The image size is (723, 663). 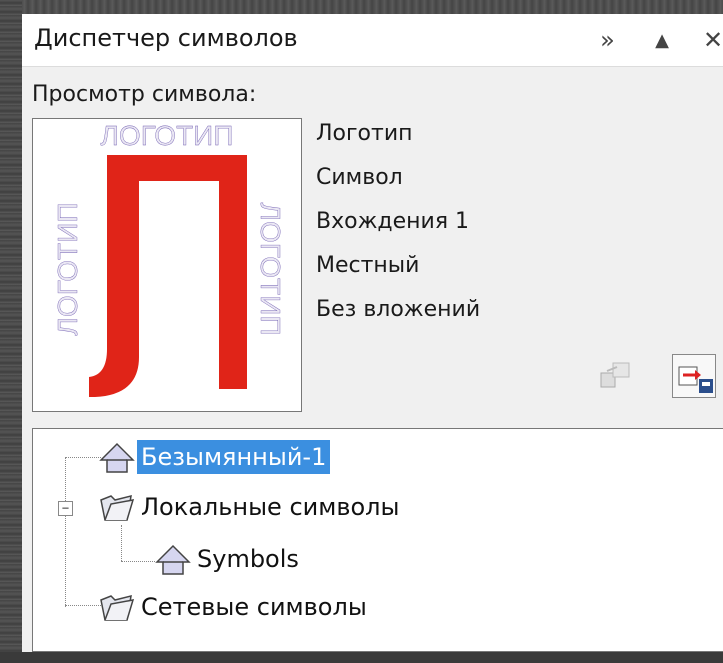 I want to click on tree-item-label: Локальные символы, so click(x=270, y=507).